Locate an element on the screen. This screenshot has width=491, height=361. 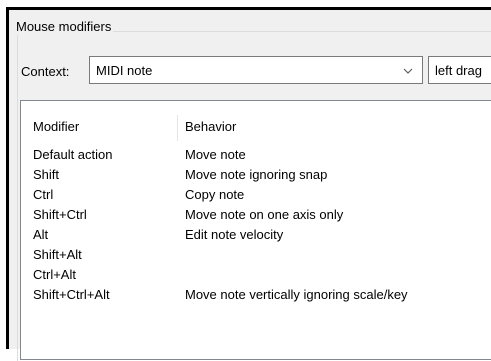
action-dropdown: left drag is located at coordinates (459, 70).